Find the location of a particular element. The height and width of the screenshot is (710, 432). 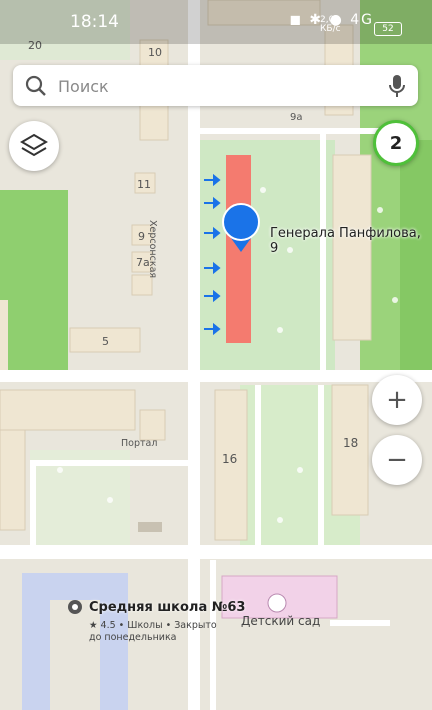

poi-info-hours: до понедельника is located at coordinates (133, 637).